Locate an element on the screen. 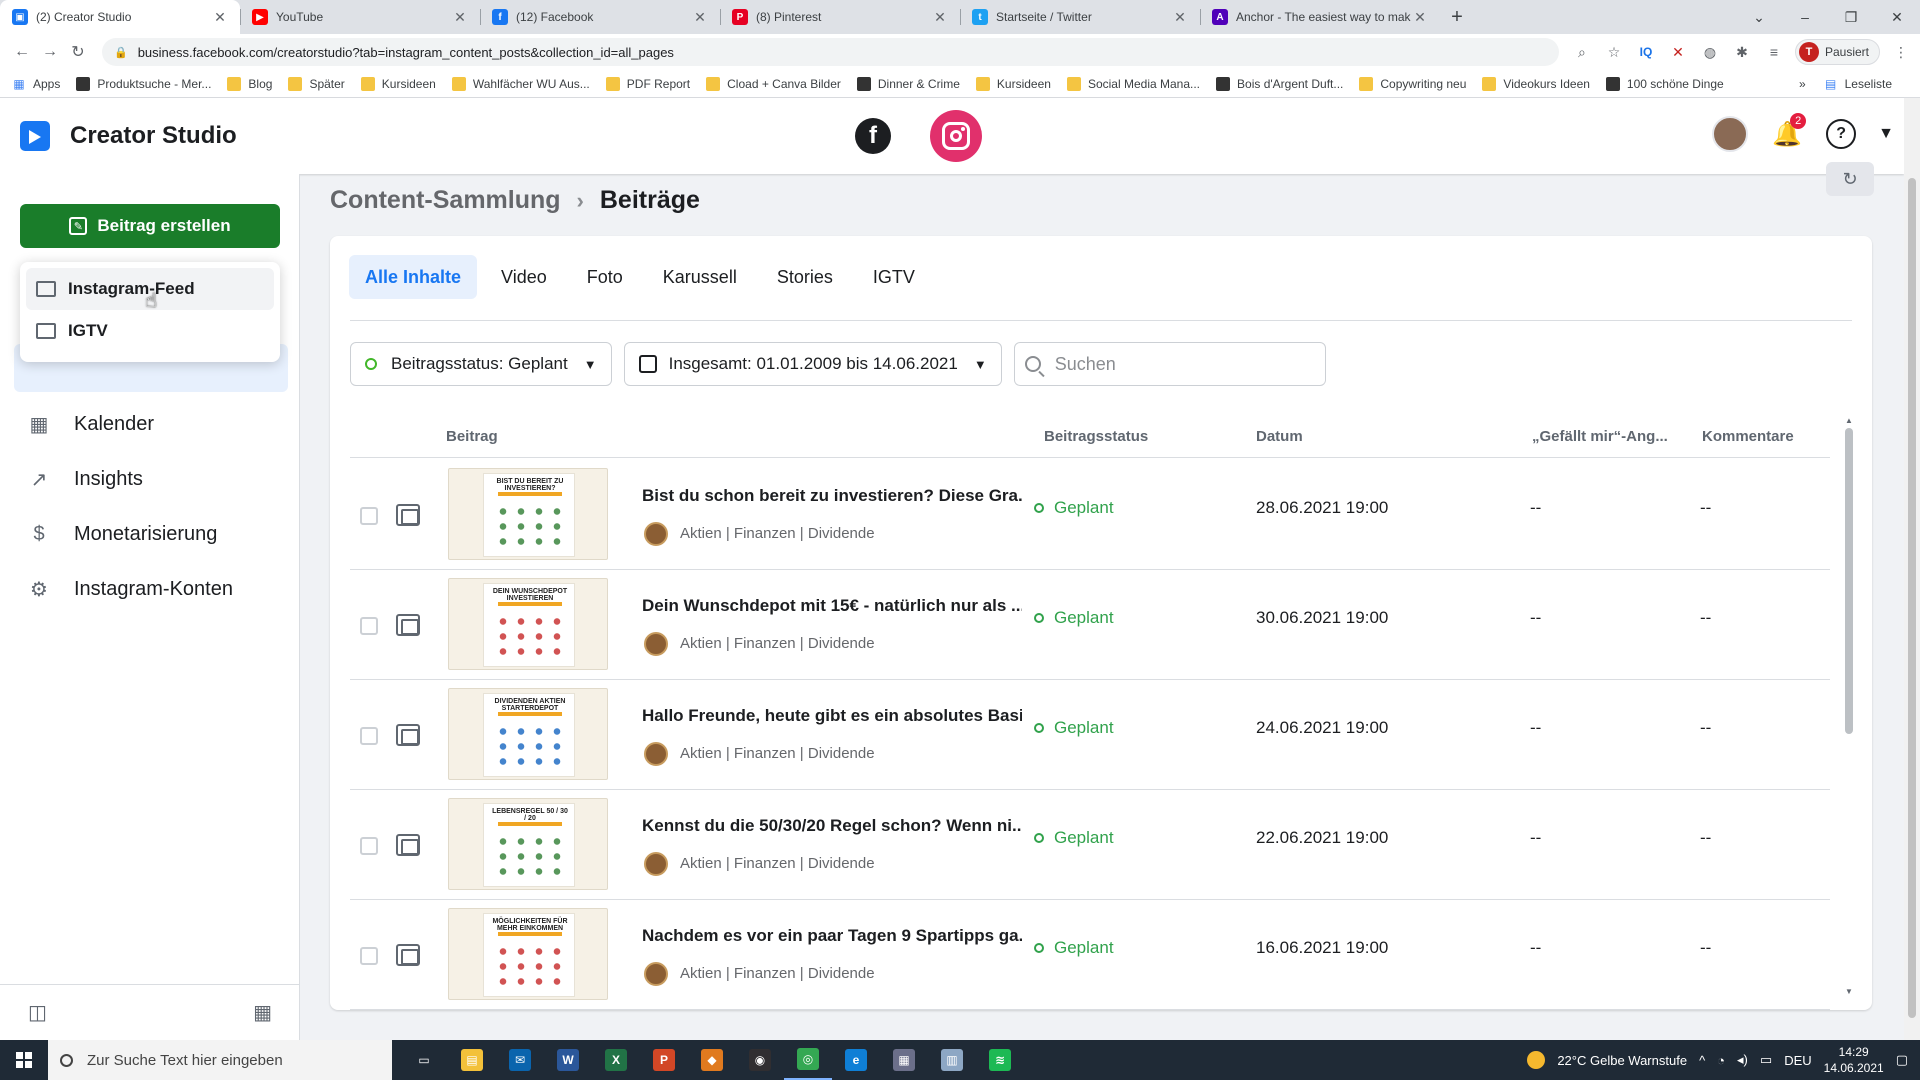 The height and width of the screenshot is (1080, 1920). extension-globe-icon: ◍ is located at coordinates (1710, 52).